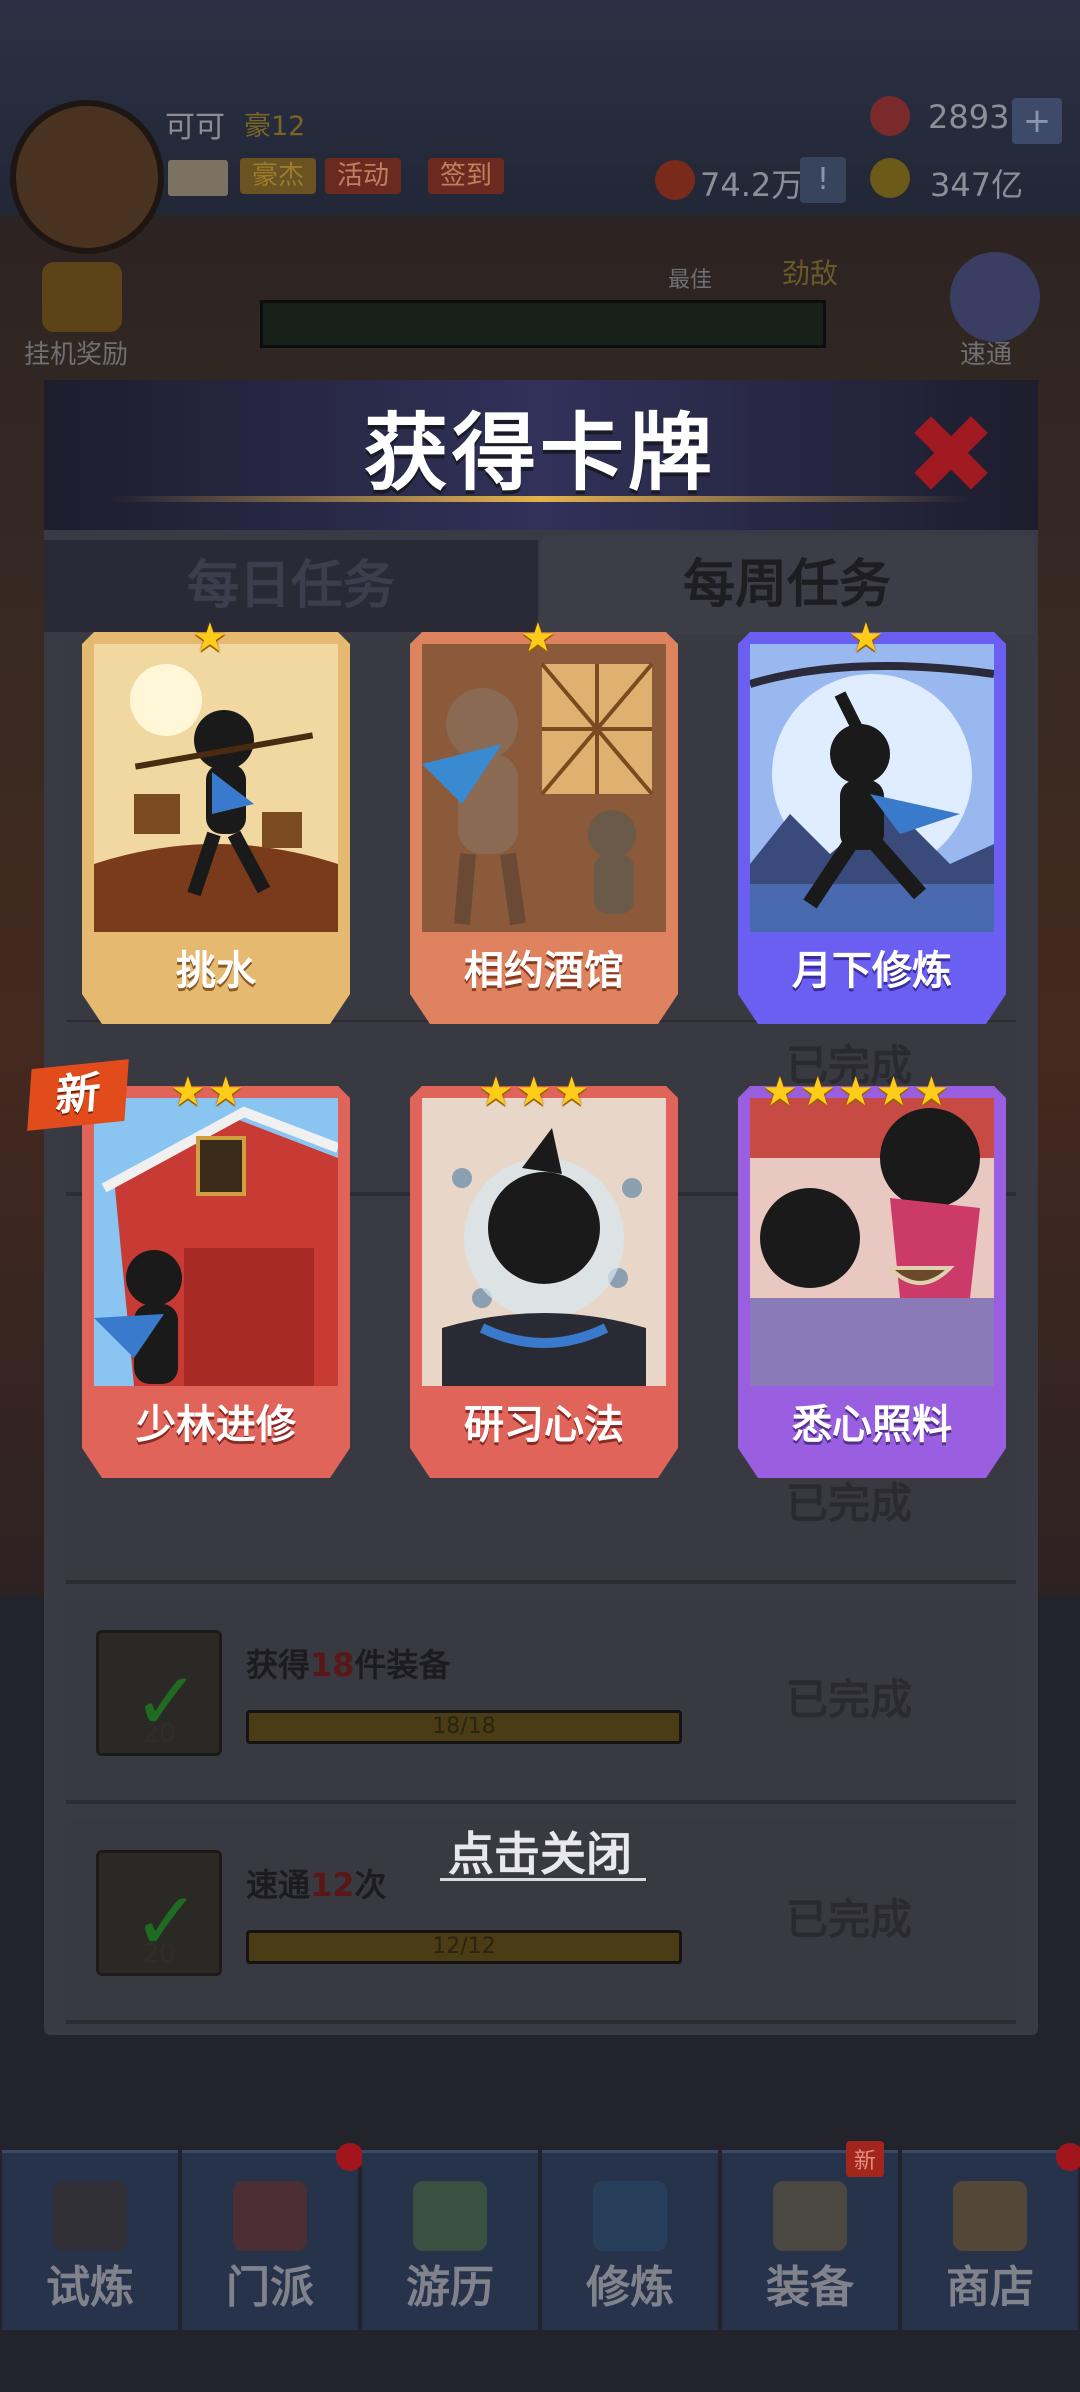 The width and height of the screenshot is (1080, 2392). I want to click on card-xiangyue-jiuguan: 相约酒馆, so click(544, 828).